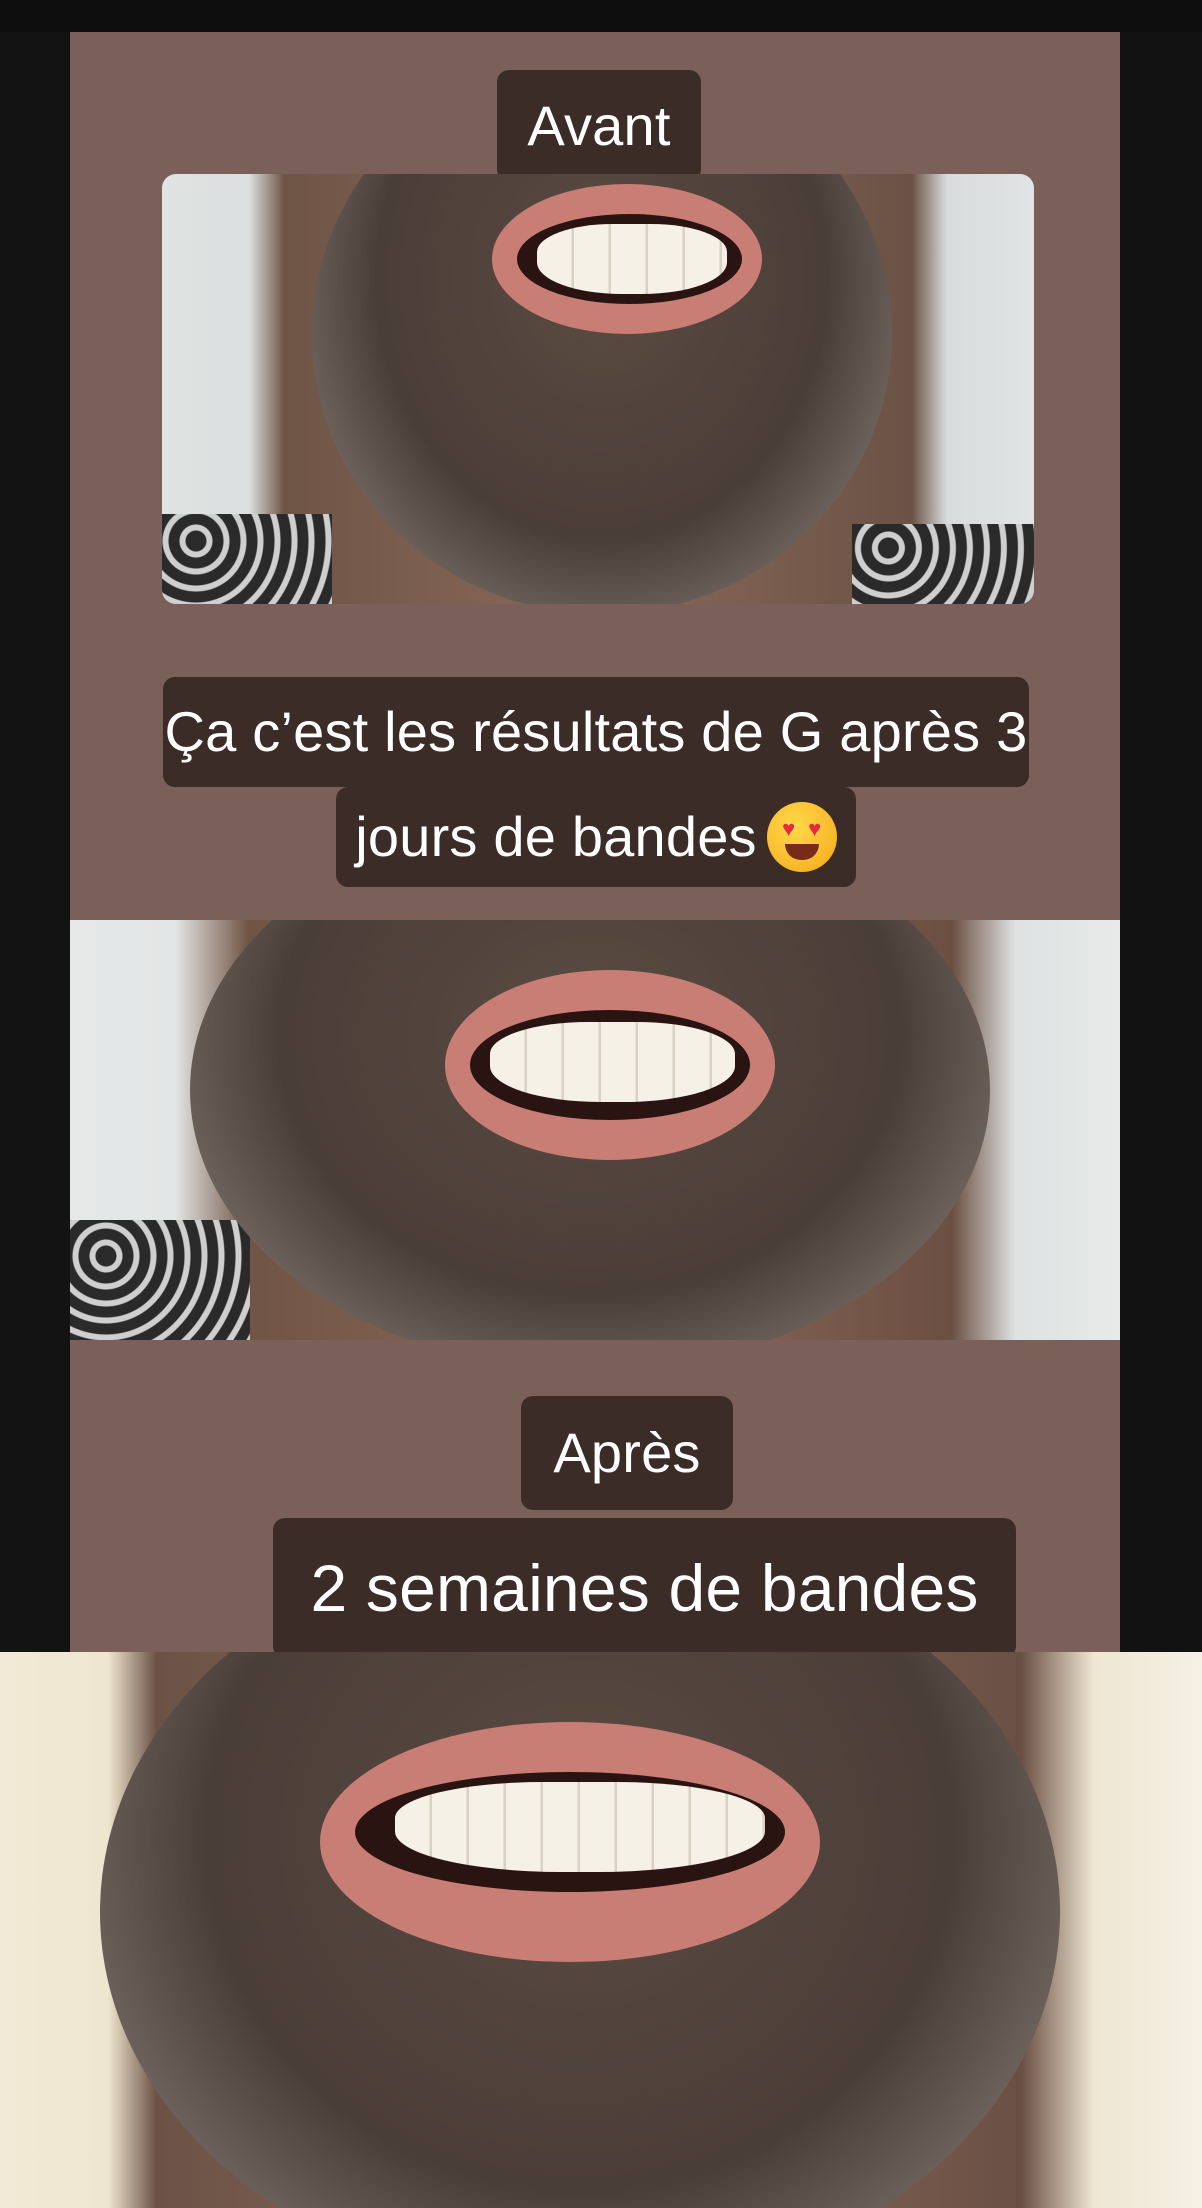 The image size is (1202, 2208). What do you see at coordinates (596, 732) in the screenshot?
I see `caption-line-1: Ça c’est les résultats de G après 3` at bounding box center [596, 732].